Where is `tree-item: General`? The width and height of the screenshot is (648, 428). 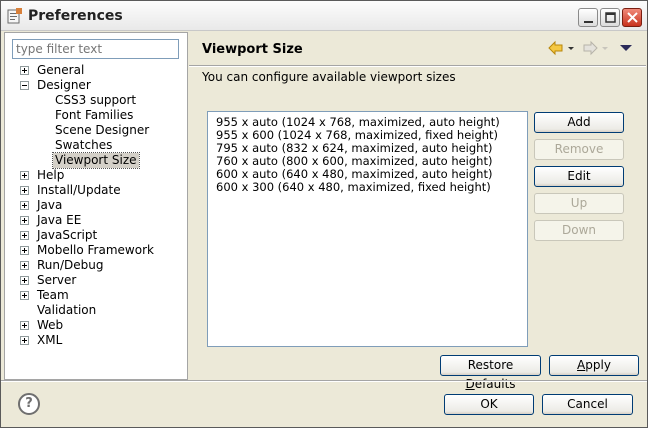 tree-item: General is located at coordinates (96, 70).